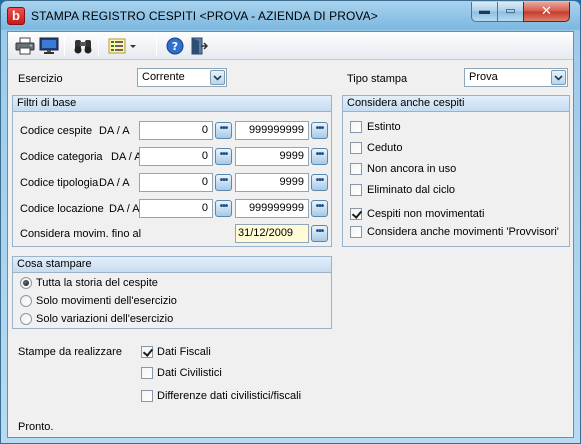 This screenshot has height=444, width=581. Describe the element at coordinates (223, 182) in the screenshot. I see `tipologia-from-lookup-button: •••` at that location.